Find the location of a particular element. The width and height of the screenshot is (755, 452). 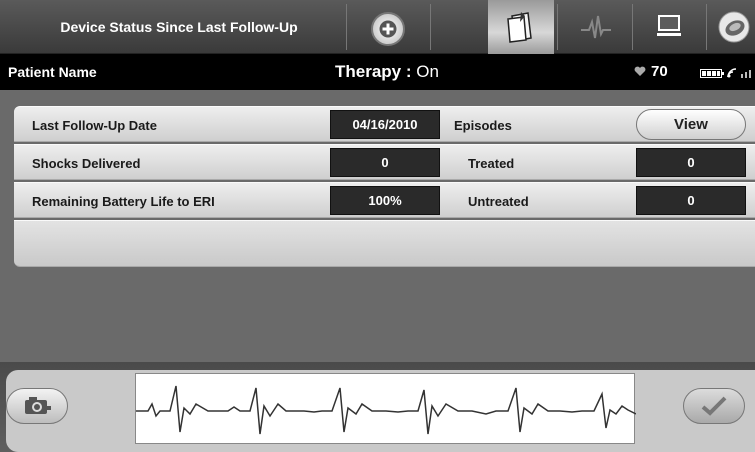

add-button is located at coordinates (388, 29).